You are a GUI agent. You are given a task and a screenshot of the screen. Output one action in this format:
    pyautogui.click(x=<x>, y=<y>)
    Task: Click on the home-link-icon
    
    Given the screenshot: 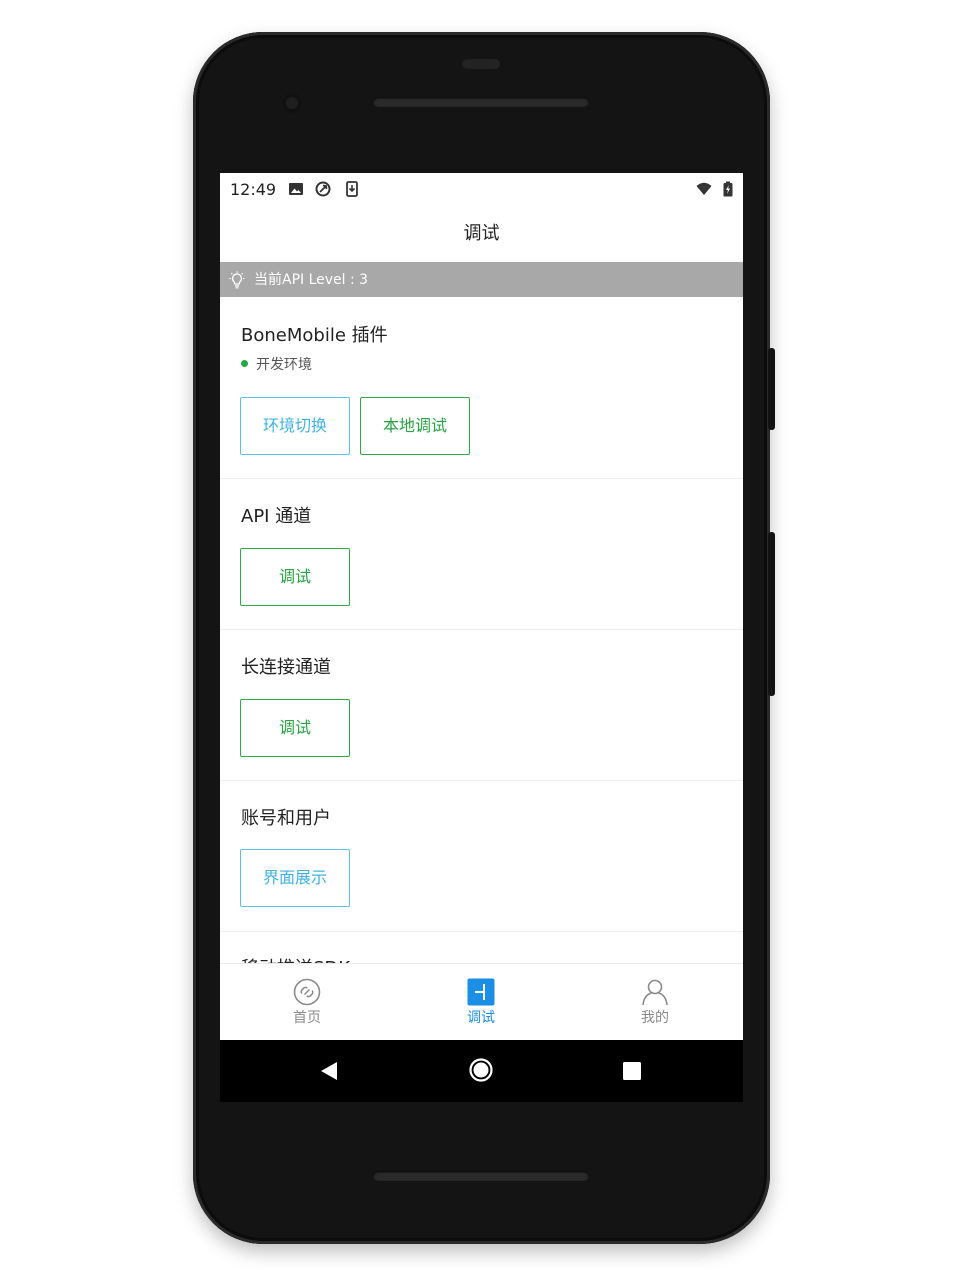 What is the action you would take?
    pyautogui.click(x=307, y=992)
    